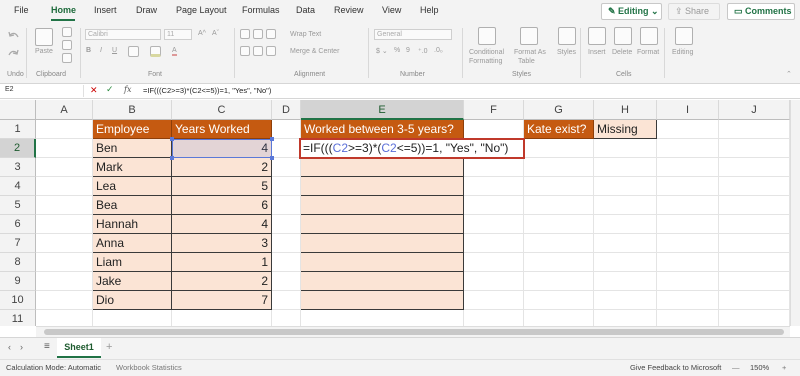 The width and height of the screenshot is (800, 376). Describe the element at coordinates (201, 10) in the screenshot. I see `menu-page-layout: Page Layout` at that location.